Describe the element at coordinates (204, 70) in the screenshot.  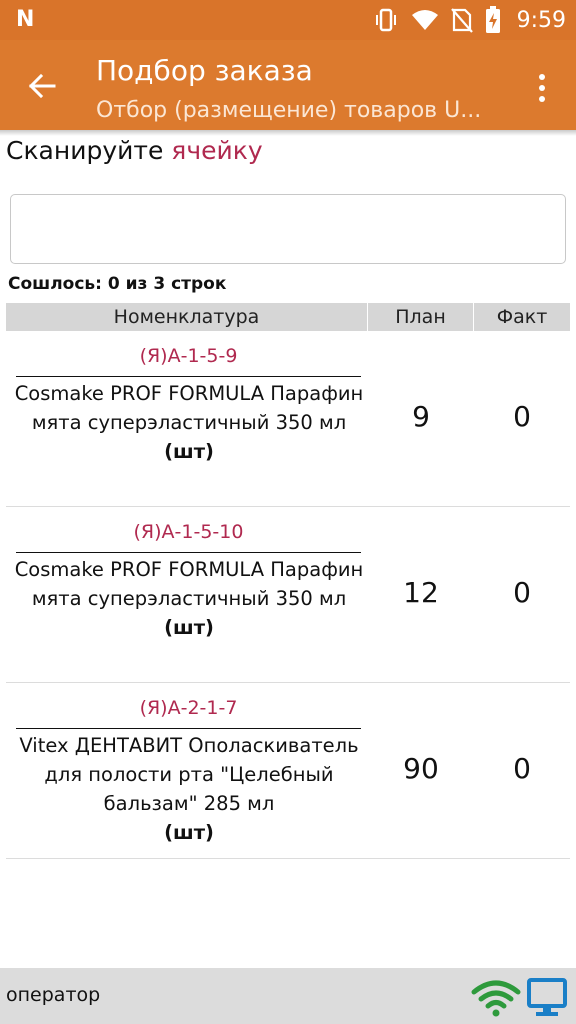
I see `page-title: Подбор заказа` at that location.